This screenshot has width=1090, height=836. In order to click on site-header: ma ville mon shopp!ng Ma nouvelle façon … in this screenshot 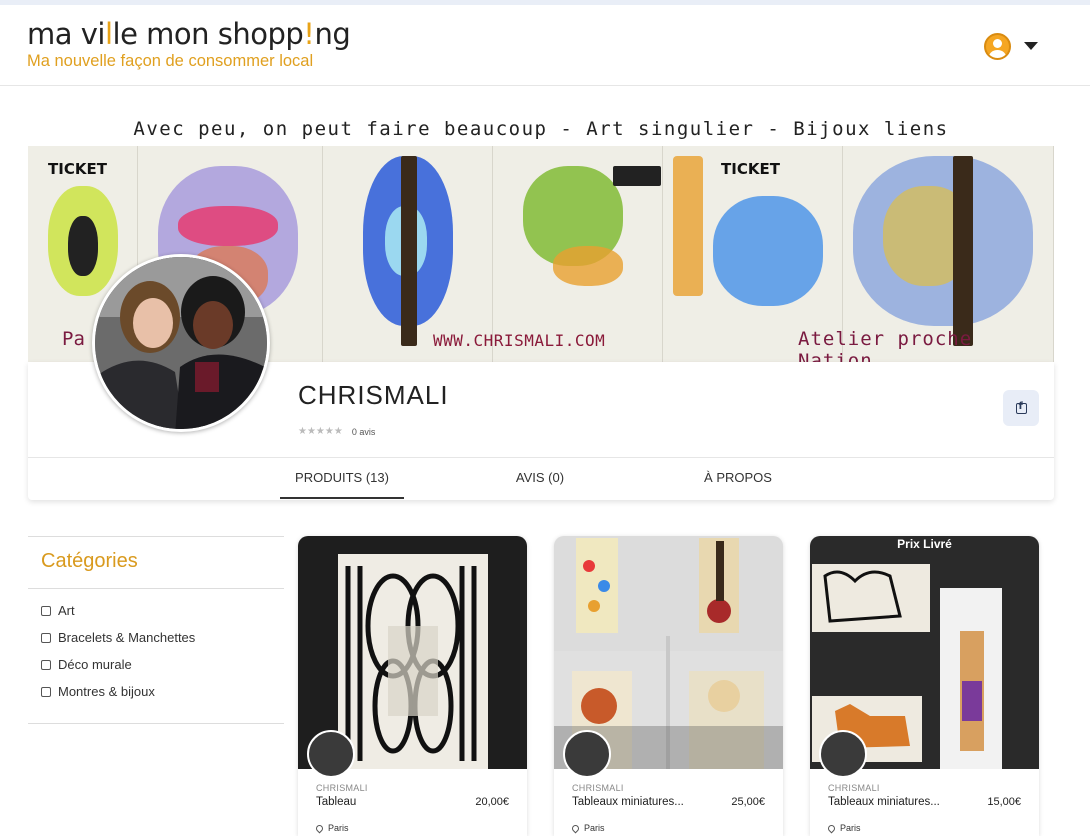, I will do `click(545, 45)`.